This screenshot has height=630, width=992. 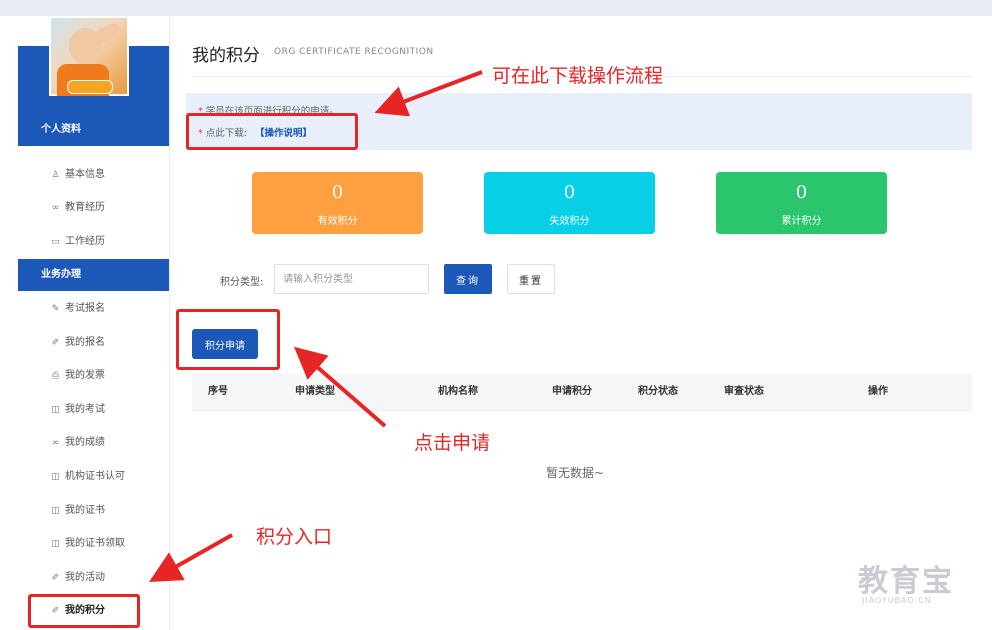 What do you see at coordinates (452, 443) in the screenshot?
I see `annotation-apply-hint: 点击申请` at bounding box center [452, 443].